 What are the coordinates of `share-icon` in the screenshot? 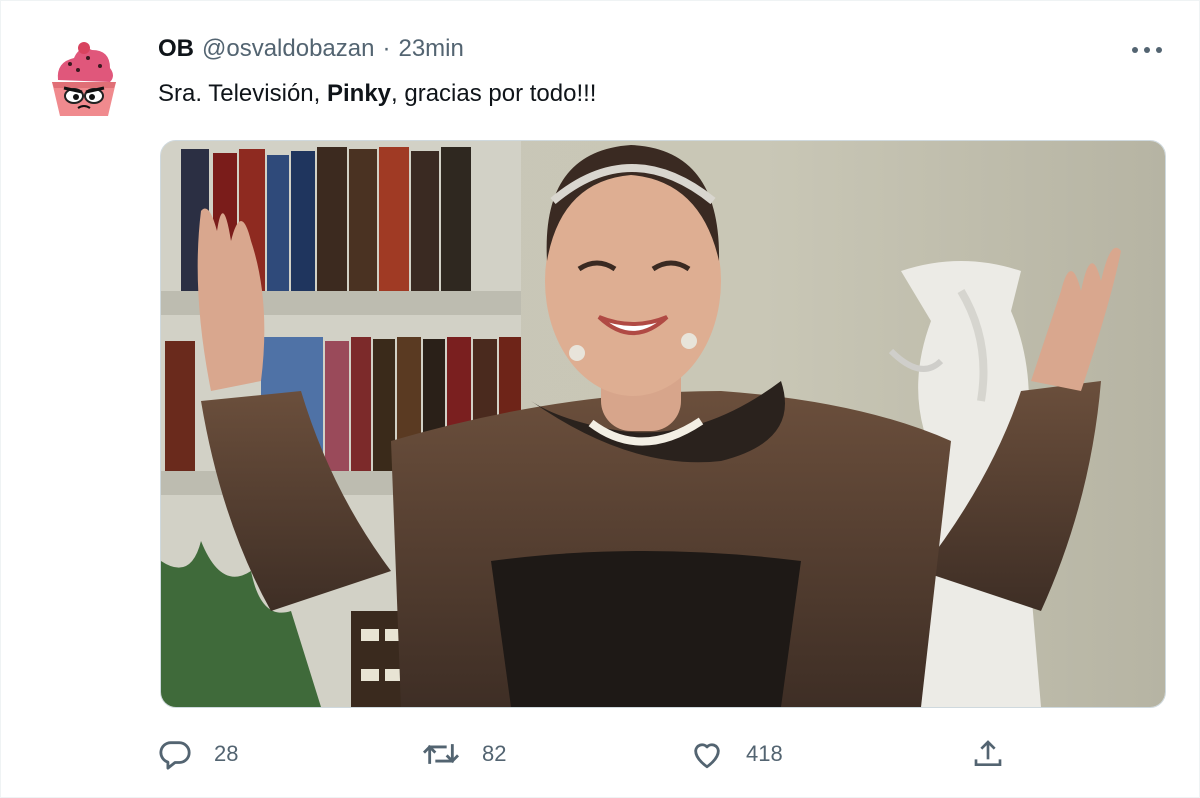 It's located at (988, 753).